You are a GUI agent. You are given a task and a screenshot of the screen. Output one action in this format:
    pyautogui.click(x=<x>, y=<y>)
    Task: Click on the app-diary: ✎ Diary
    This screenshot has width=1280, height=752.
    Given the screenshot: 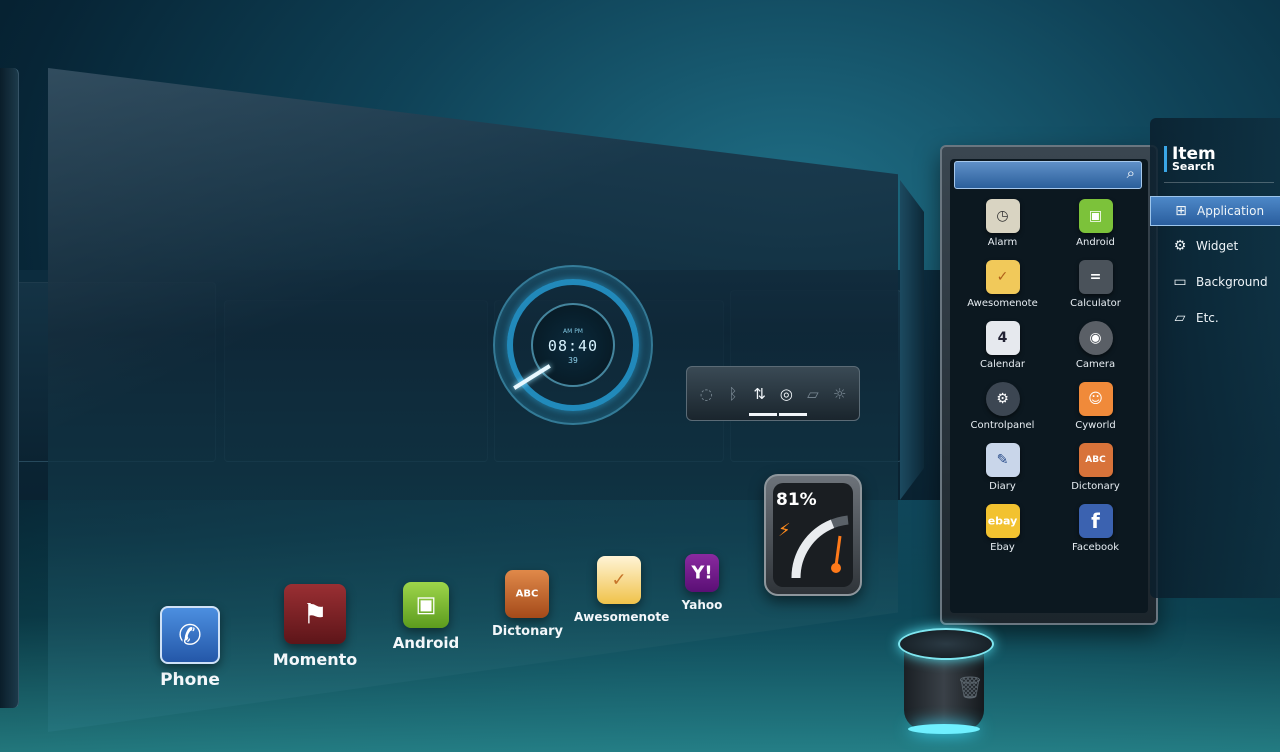 What is the action you would take?
    pyautogui.click(x=1002, y=467)
    